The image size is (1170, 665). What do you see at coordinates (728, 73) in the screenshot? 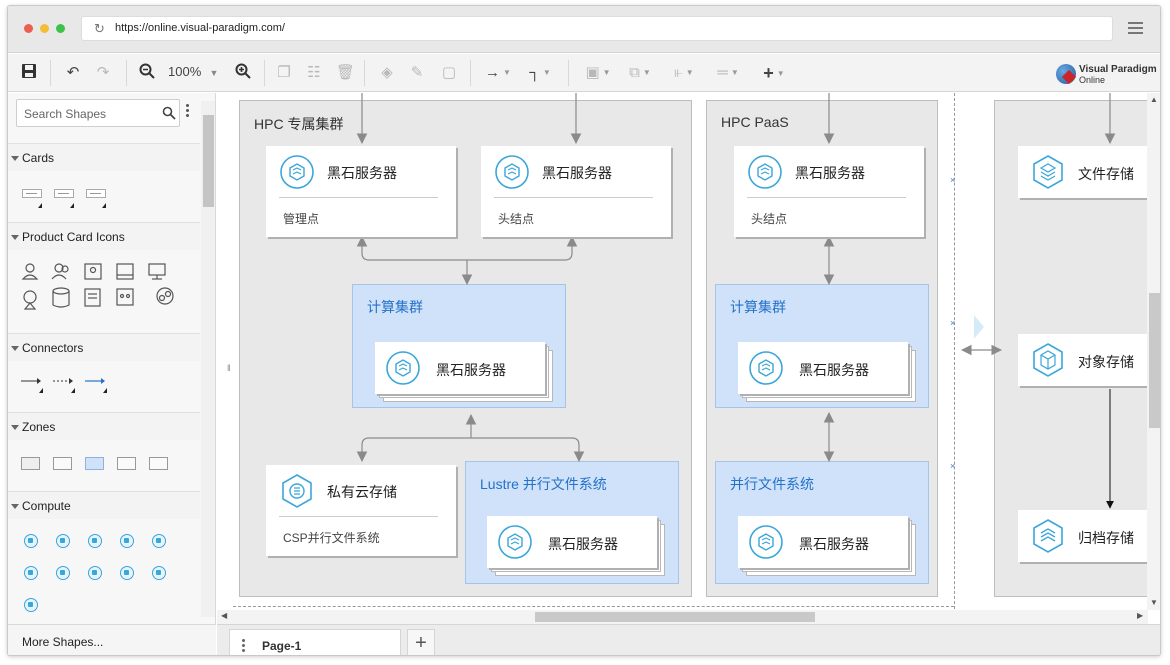
I see `distribute-icon: ═ ▼` at bounding box center [728, 73].